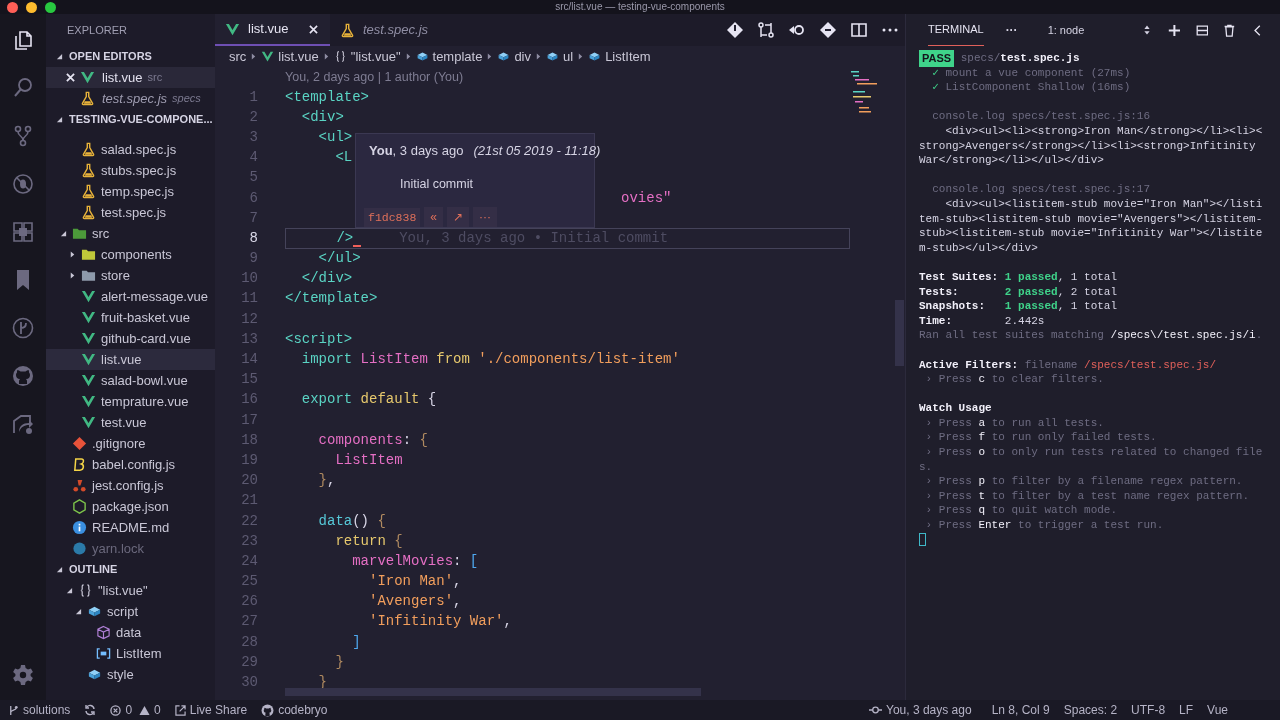 The image size is (1280, 720). I want to click on status-item: Vue, so click(1217, 710).